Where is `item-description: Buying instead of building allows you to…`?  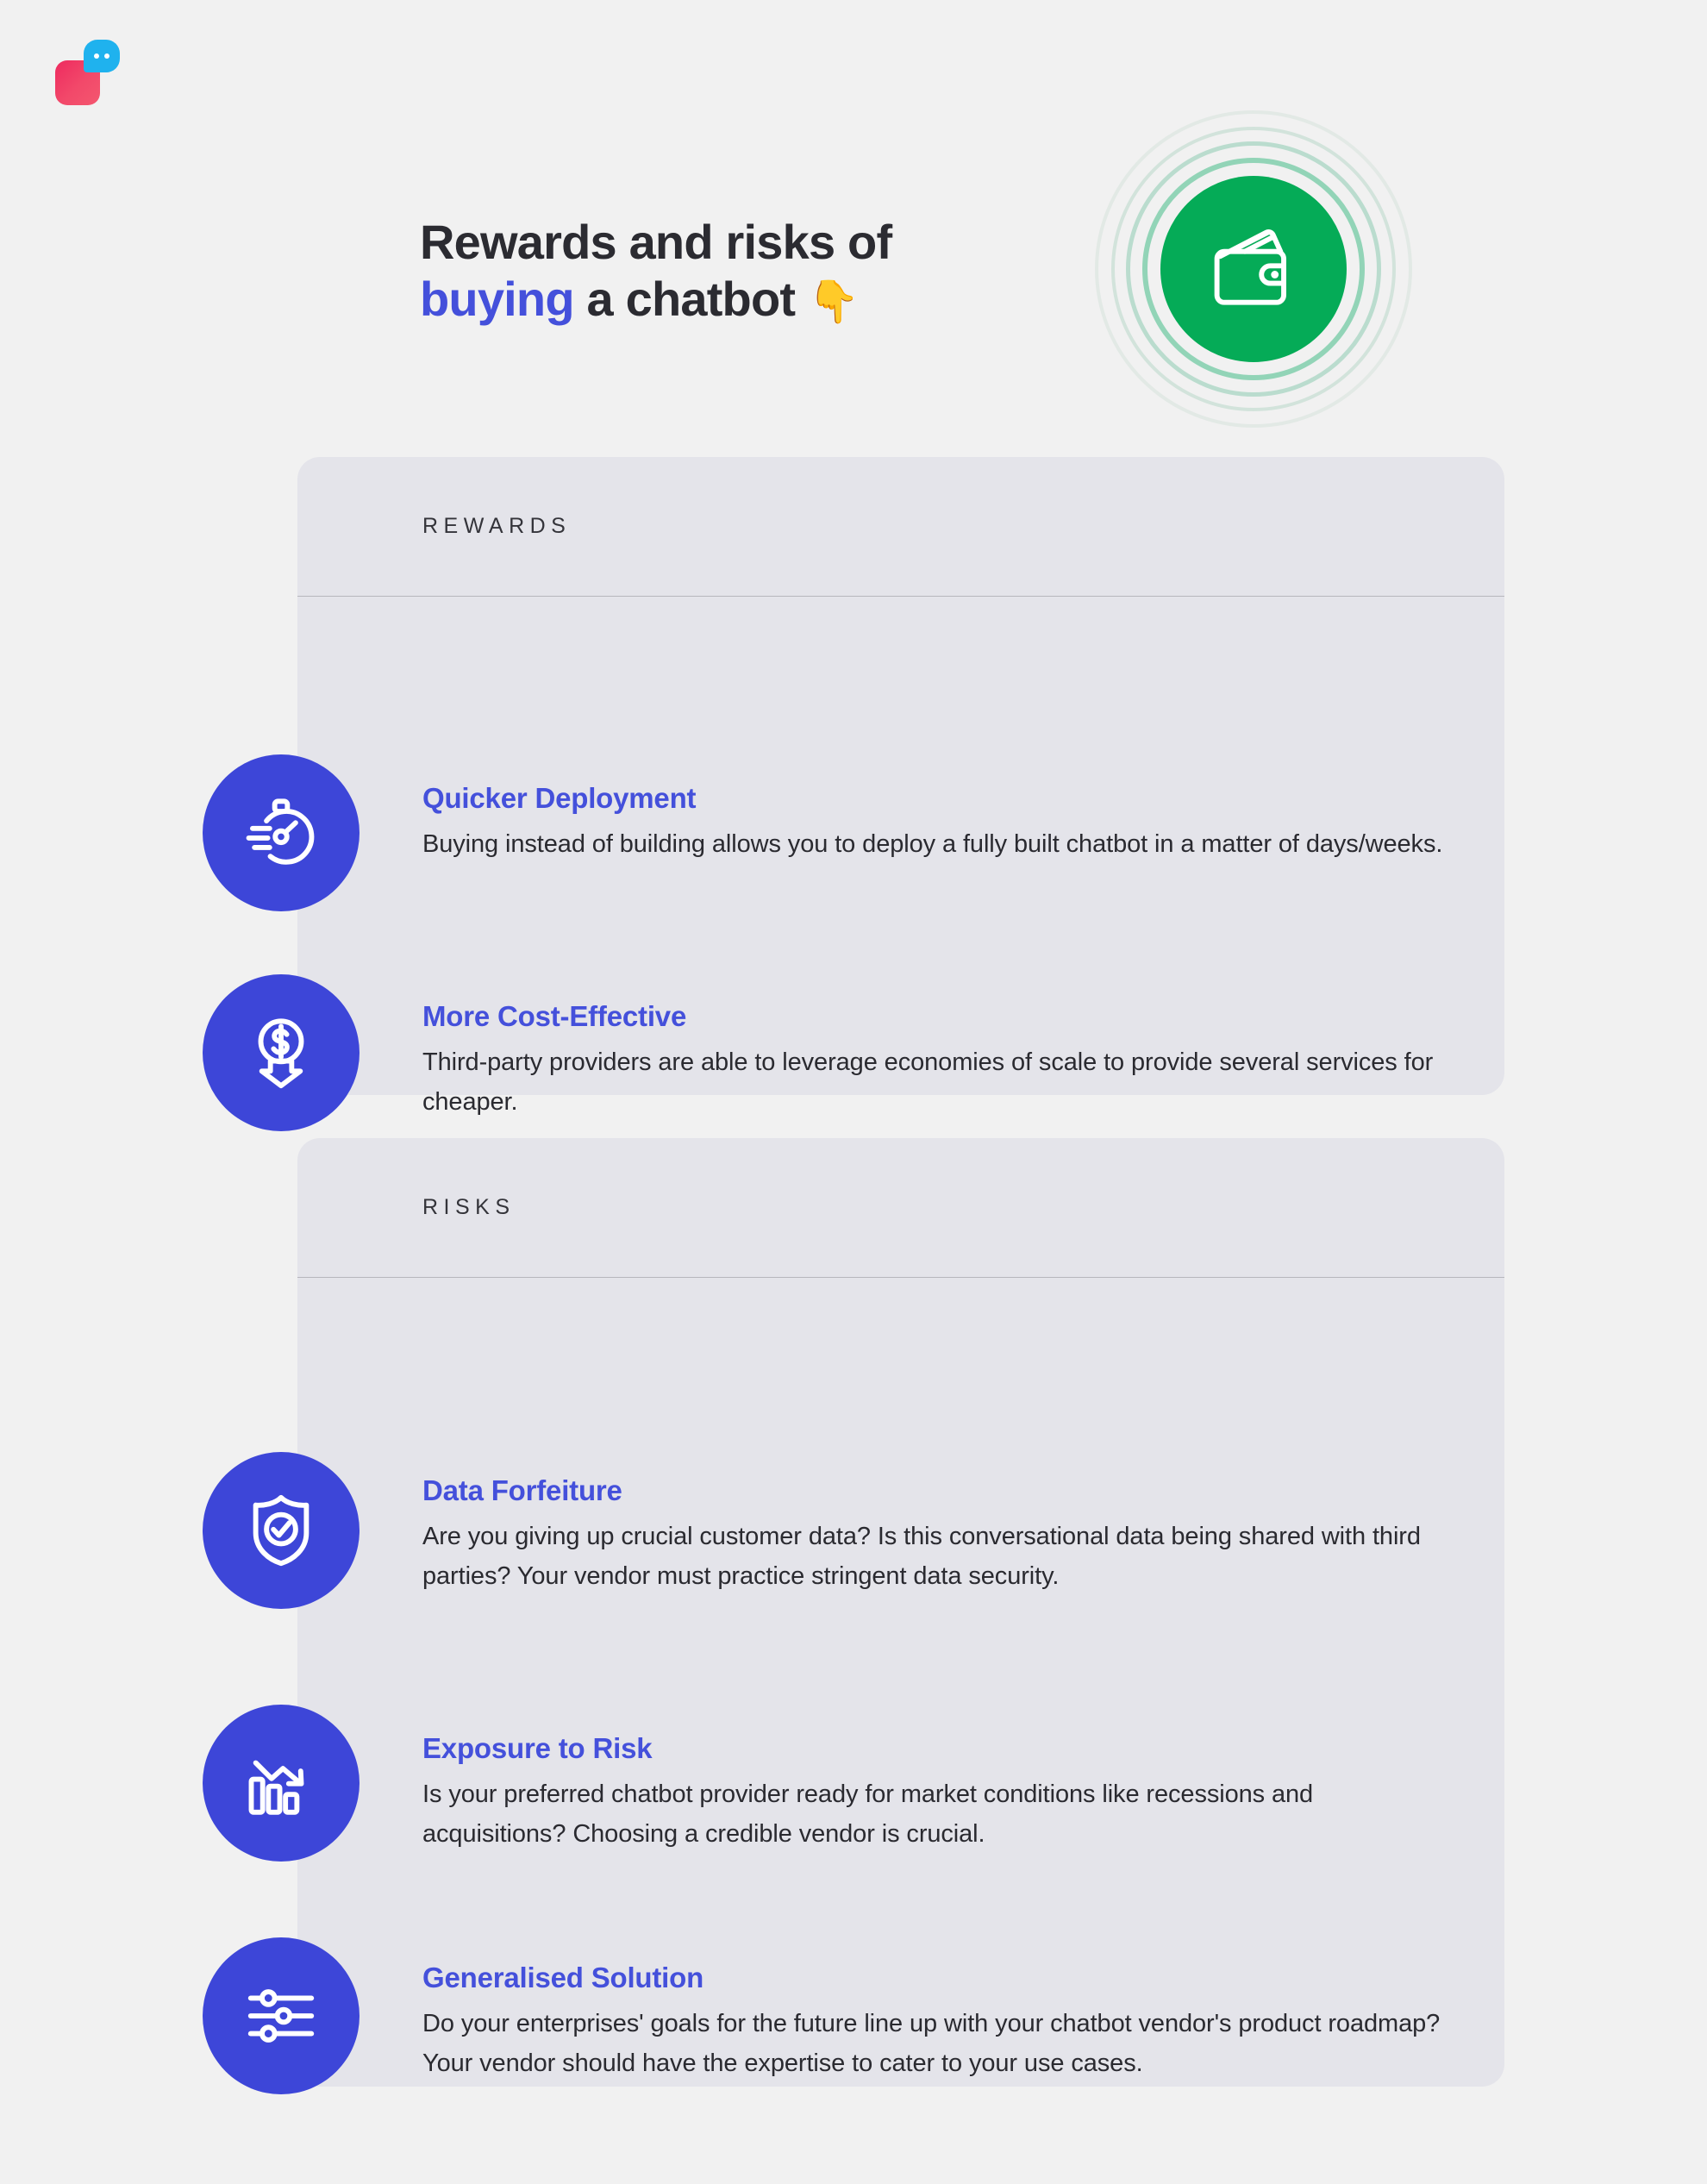 item-description: Buying instead of building allows you to… is located at coordinates (933, 844).